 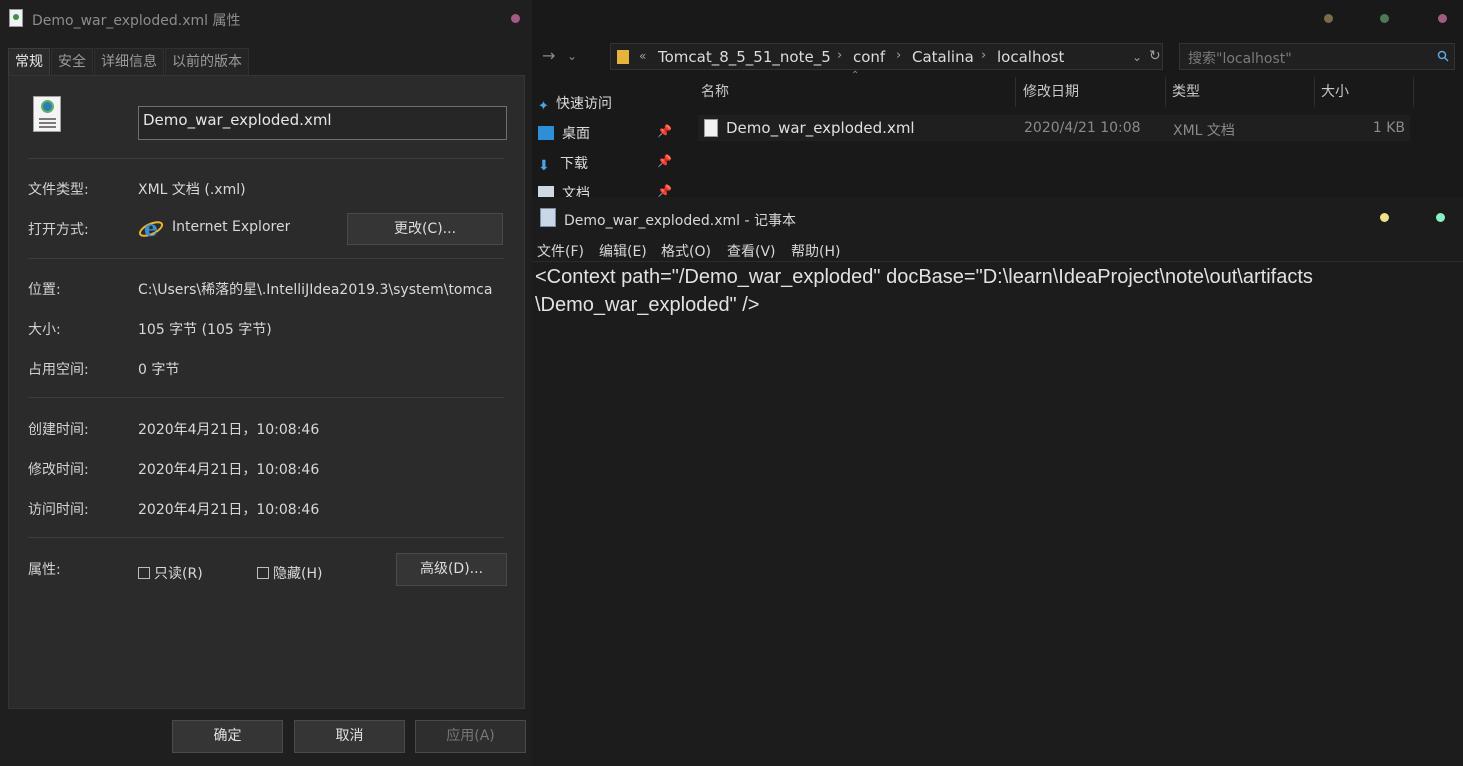 What do you see at coordinates (58, 230) in the screenshot?
I see `open-with-label: 打开方式:` at bounding box center [58, 230].